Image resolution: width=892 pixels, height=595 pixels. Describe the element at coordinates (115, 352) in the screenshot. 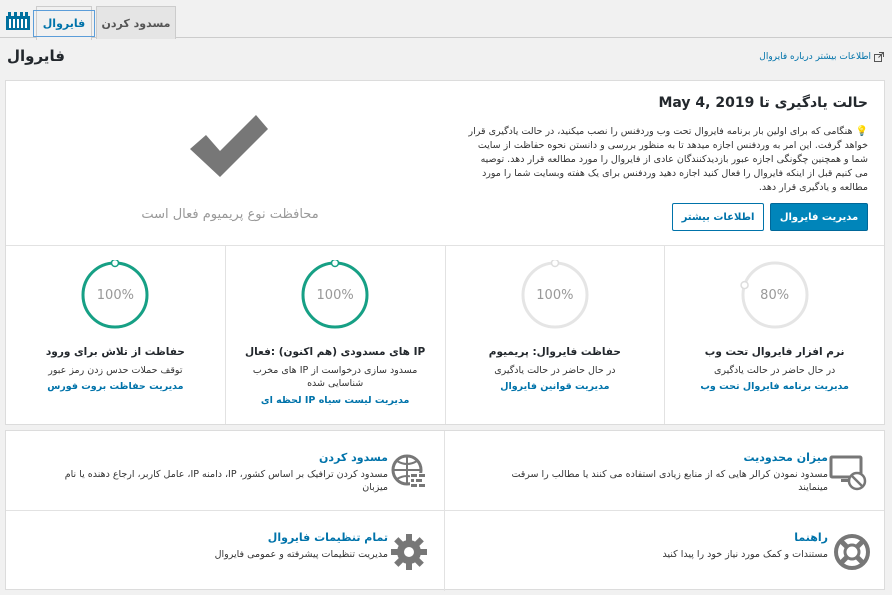

I see `stat-title: حفاظت از تلاش برای ورود` at that location.